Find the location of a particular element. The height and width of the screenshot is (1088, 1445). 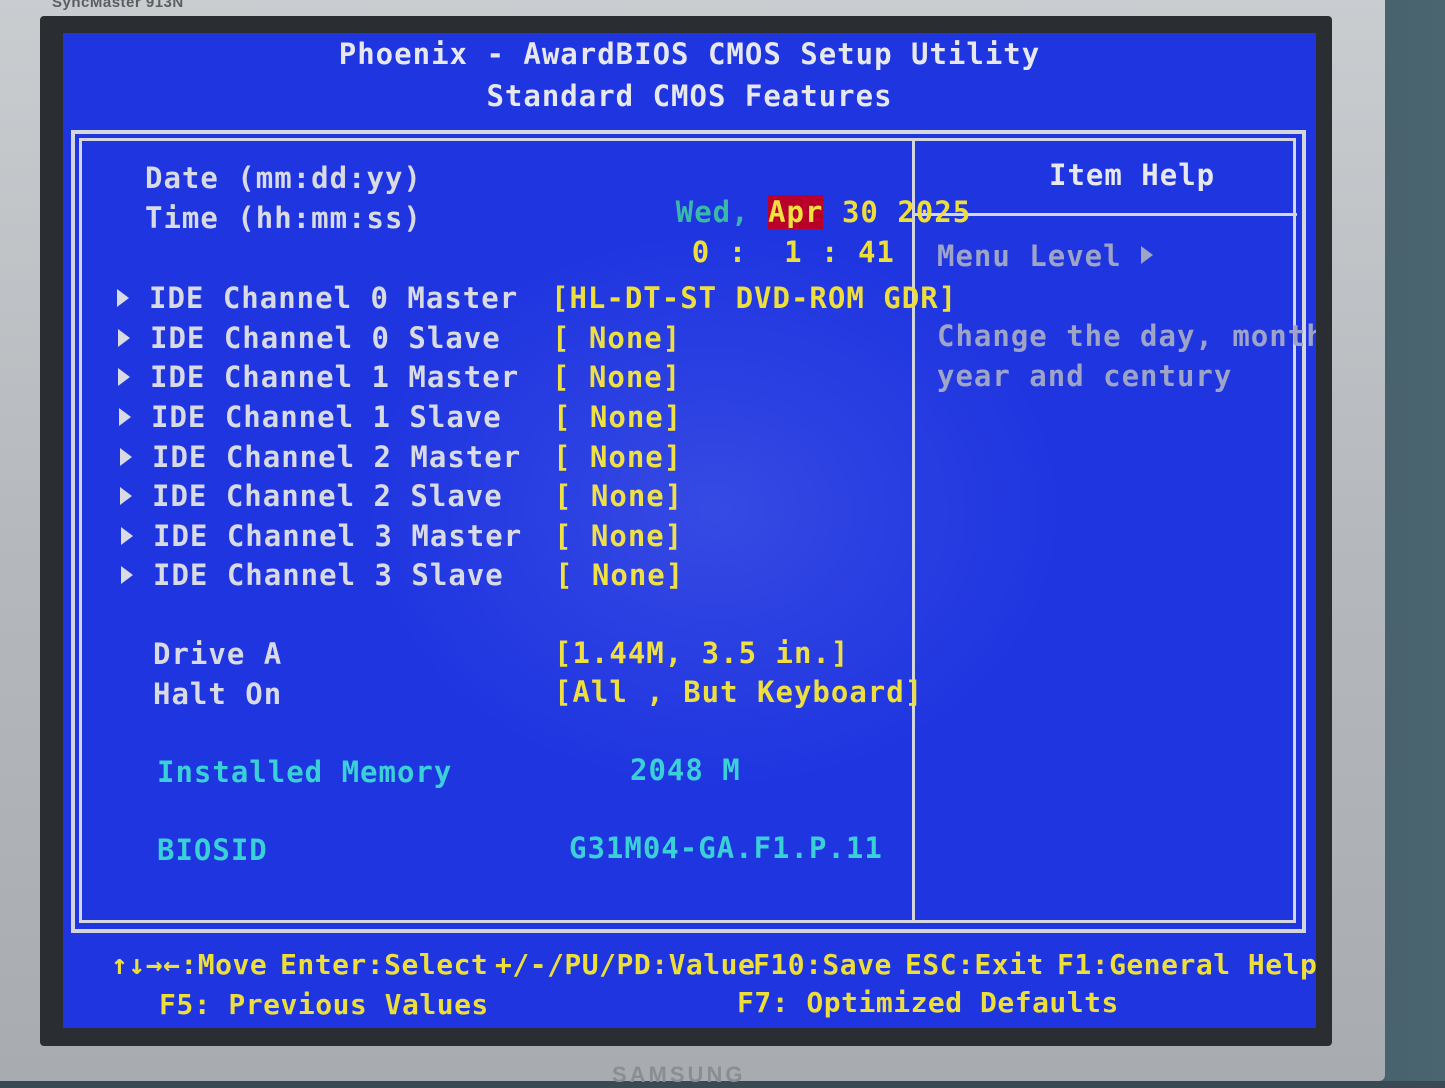

ide-channel-label: IDE Channel 3 Master is located at coordinates (338, 536).